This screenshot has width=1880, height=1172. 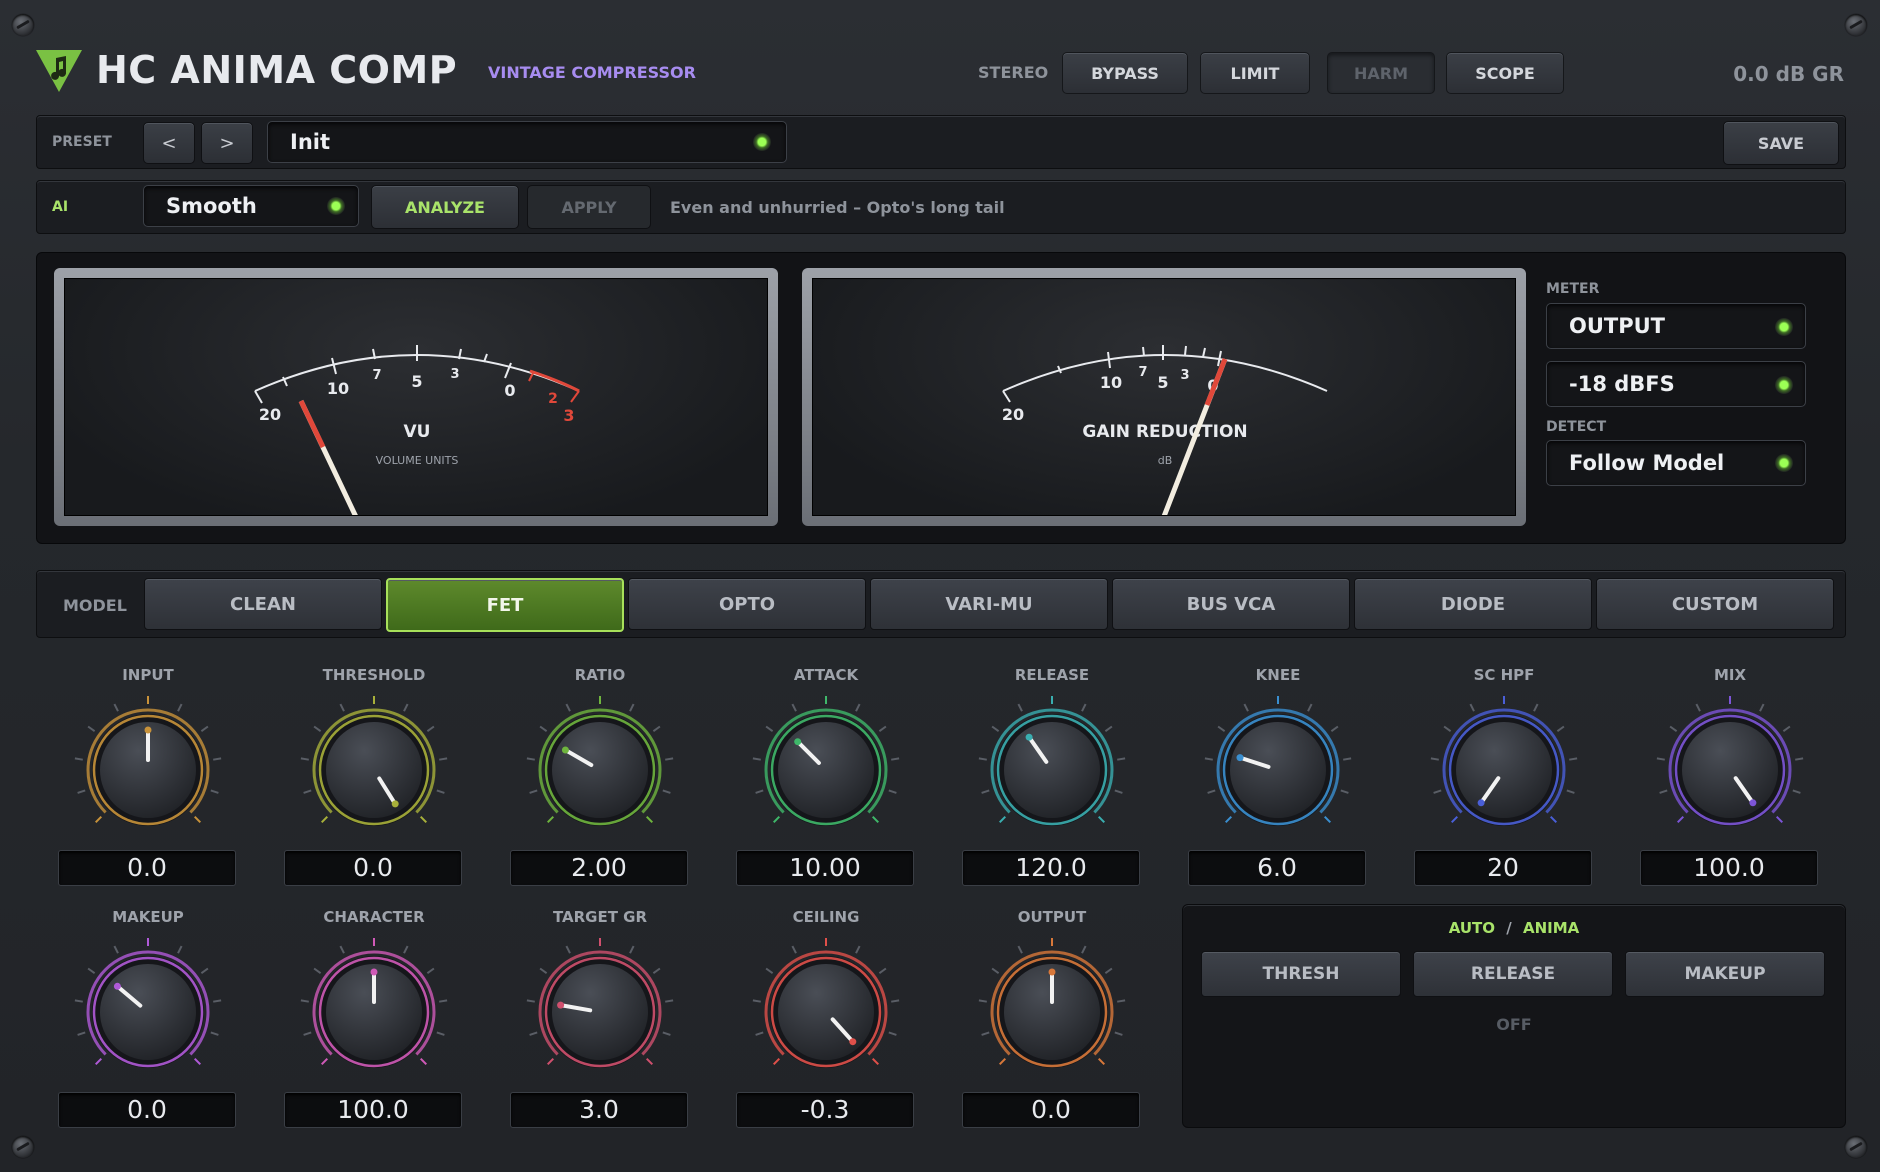 What do you see at coordinates (1715, 604) in the screenshot?
I see `model-custom-button: CUSTOM` at bounding box center [1715, 604].